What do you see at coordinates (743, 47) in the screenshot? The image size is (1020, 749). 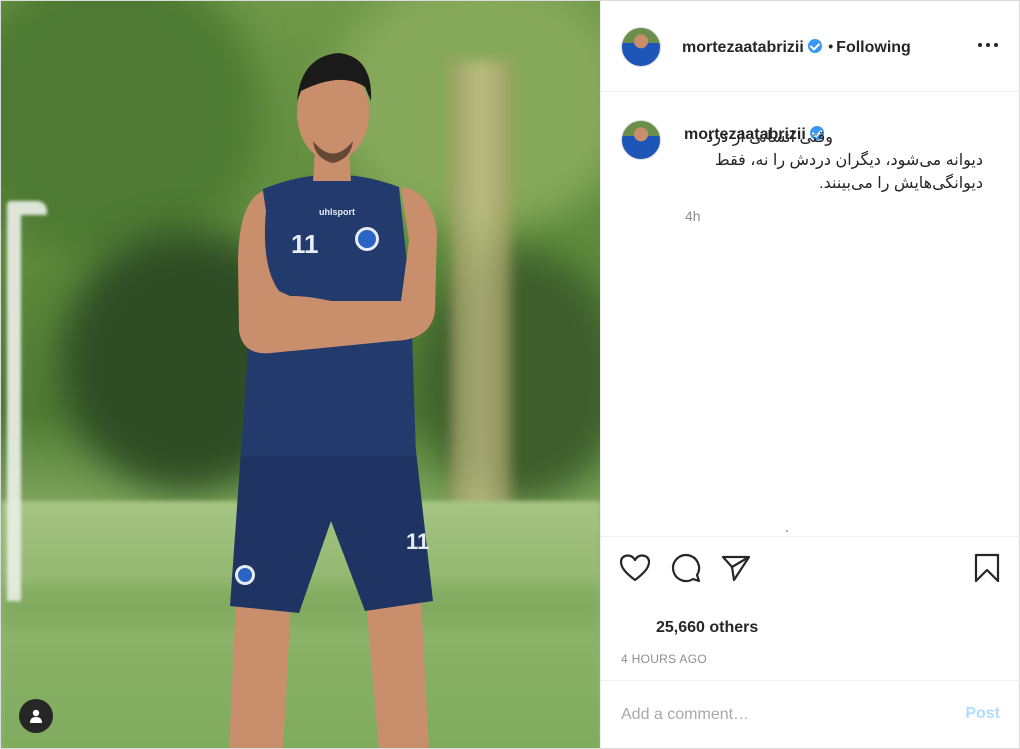 I see `username-link: mortezaatabrizii` at bounding box center [743, 47].